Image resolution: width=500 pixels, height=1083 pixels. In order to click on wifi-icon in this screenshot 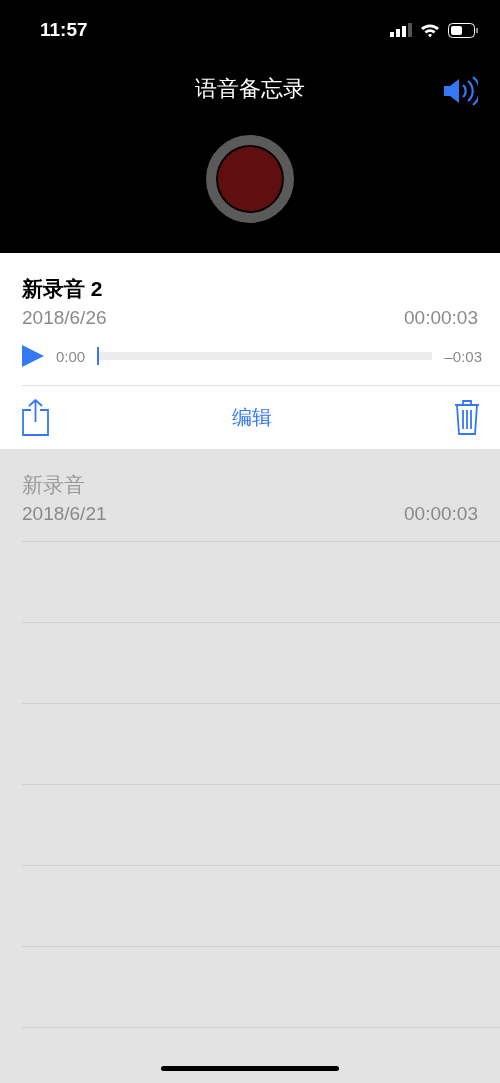, I will do `click(430, 30)`.